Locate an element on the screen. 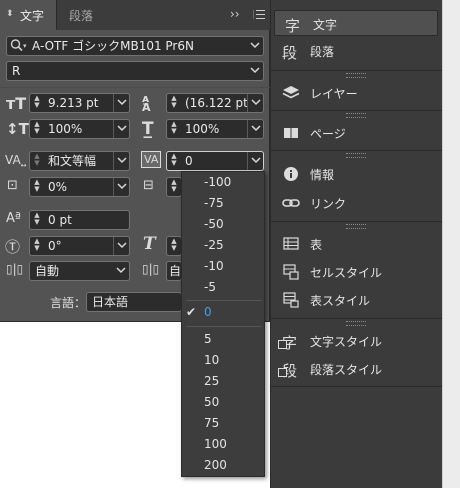 This screenshot has width=460, height=488. font-style-field: R is located at coordinates (135, 71).